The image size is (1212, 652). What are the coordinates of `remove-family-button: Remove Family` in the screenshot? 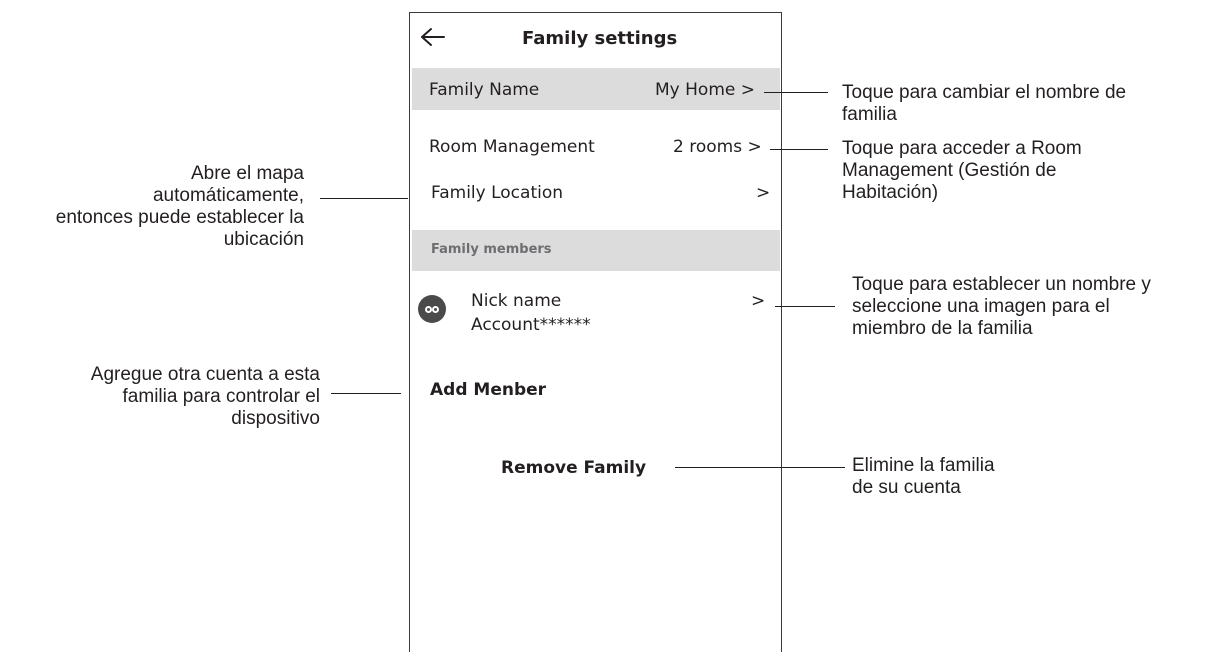 It's located at (573, 468).